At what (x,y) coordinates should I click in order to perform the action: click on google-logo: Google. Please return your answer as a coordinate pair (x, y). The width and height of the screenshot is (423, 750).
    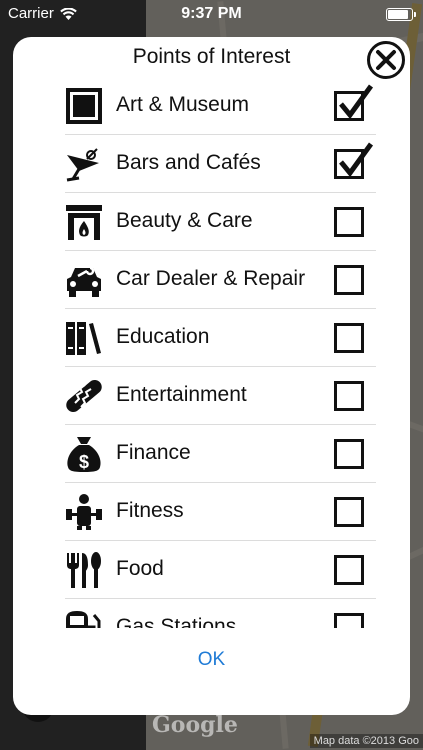
    Looking at the image, I should click on (195, 725).